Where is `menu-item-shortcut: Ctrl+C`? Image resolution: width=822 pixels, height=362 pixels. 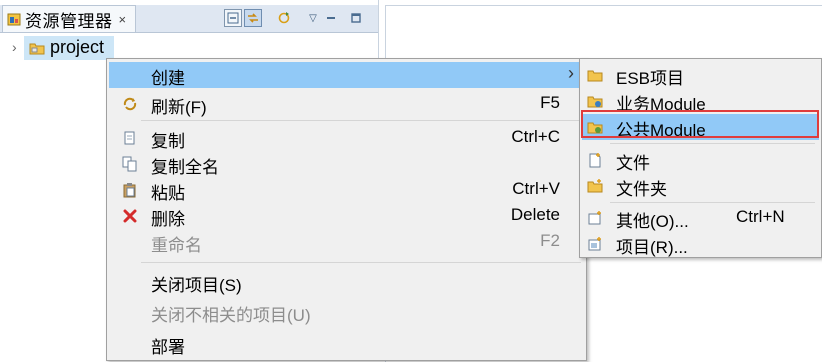 menu-item-shortcut: Ctrl+C is located at coordinates (535, 136).